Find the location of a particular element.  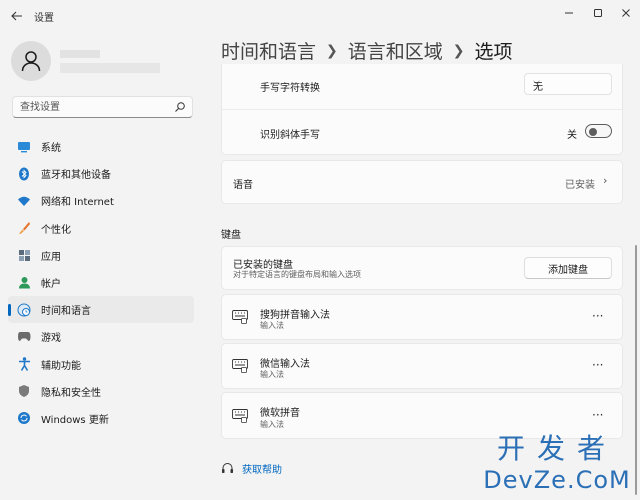

speech-card is located at coordinates (422, 182).